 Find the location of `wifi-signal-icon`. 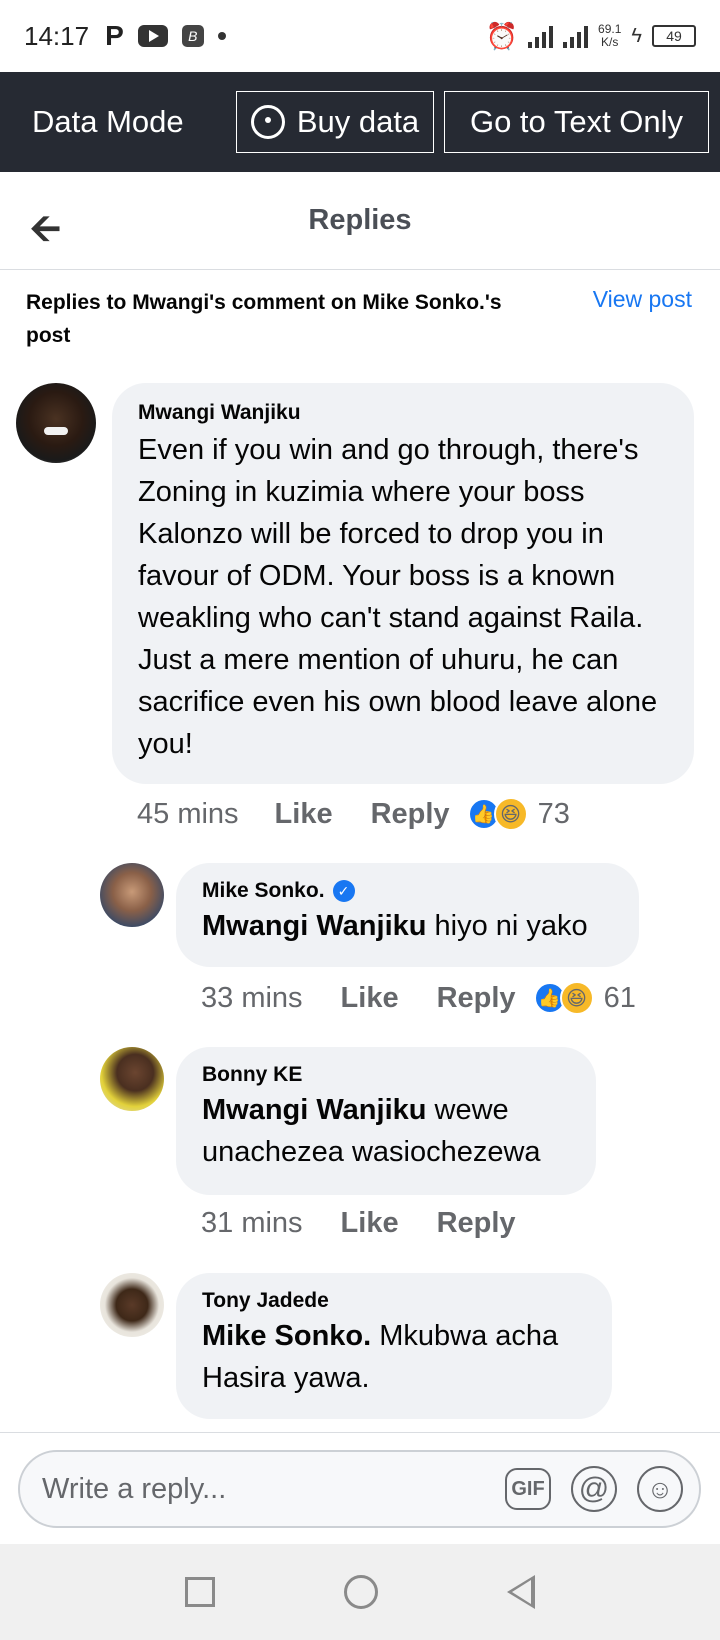

wifi-signal-icon is located at coordinates (541, 36).